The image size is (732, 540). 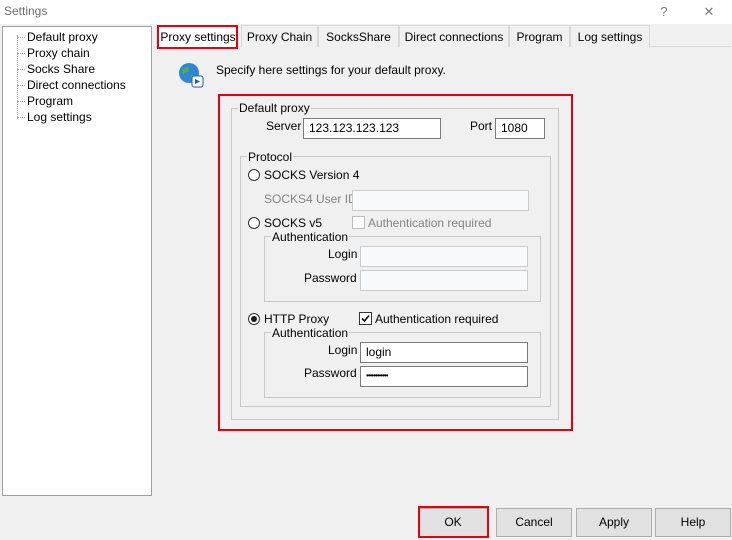 I want to click on ok-button: OK, so click(x=453, y=522).